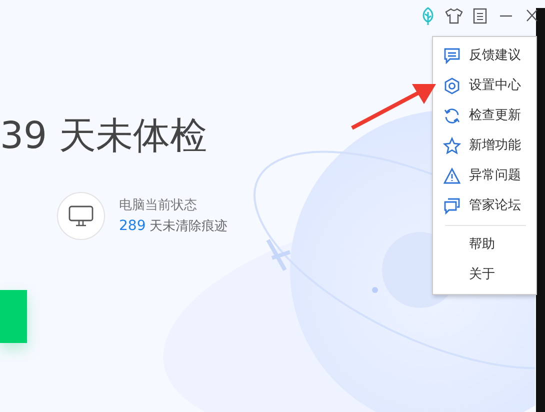  I want to click on status-label: 电脑当前状态, so click(158, 205).